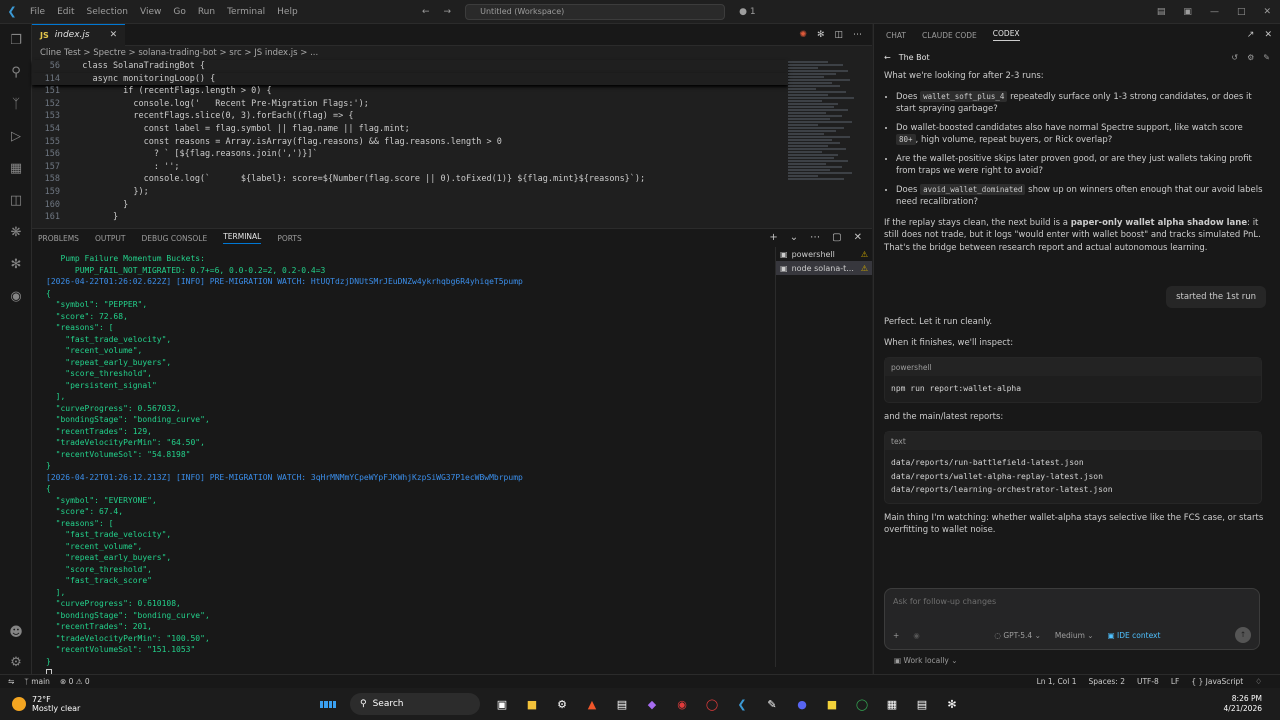 The image size is (1280, 720). I want to click on split-editor-icon: ◫, so click(838, 35).